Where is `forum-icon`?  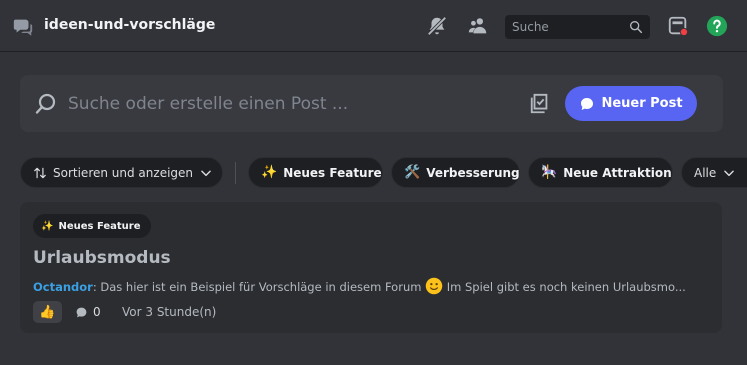 forum-icon is located at coordinates (23, 27).